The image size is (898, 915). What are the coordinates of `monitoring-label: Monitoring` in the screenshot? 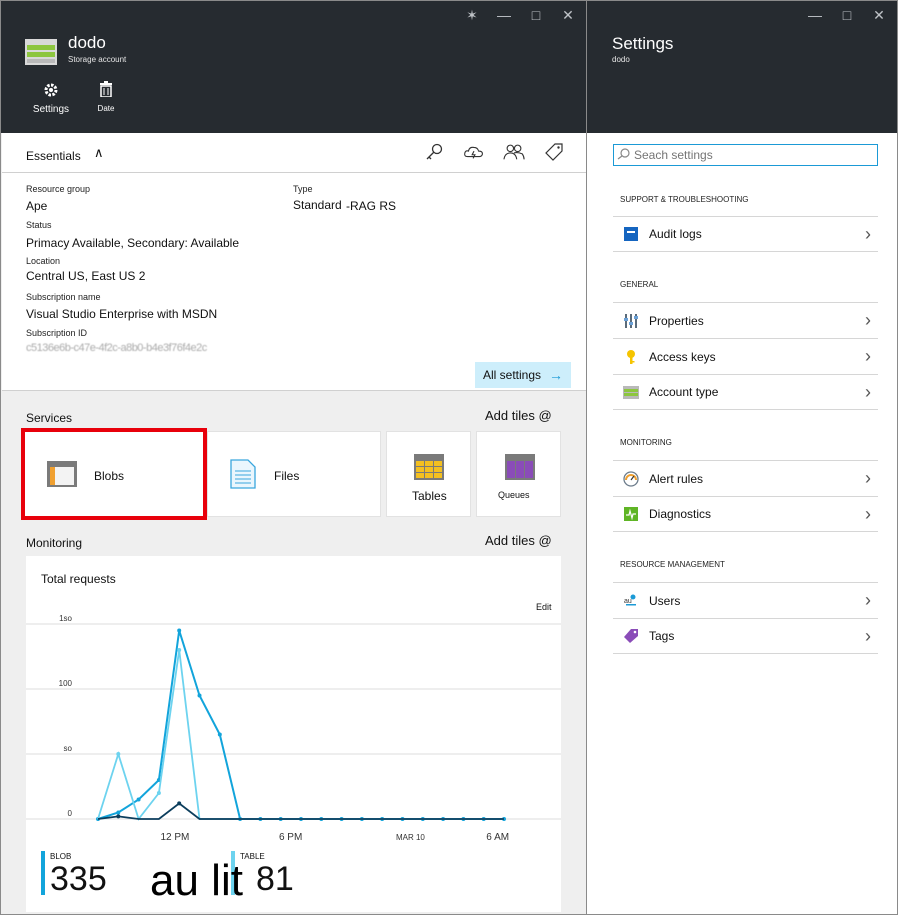 It's located at (54, 543).